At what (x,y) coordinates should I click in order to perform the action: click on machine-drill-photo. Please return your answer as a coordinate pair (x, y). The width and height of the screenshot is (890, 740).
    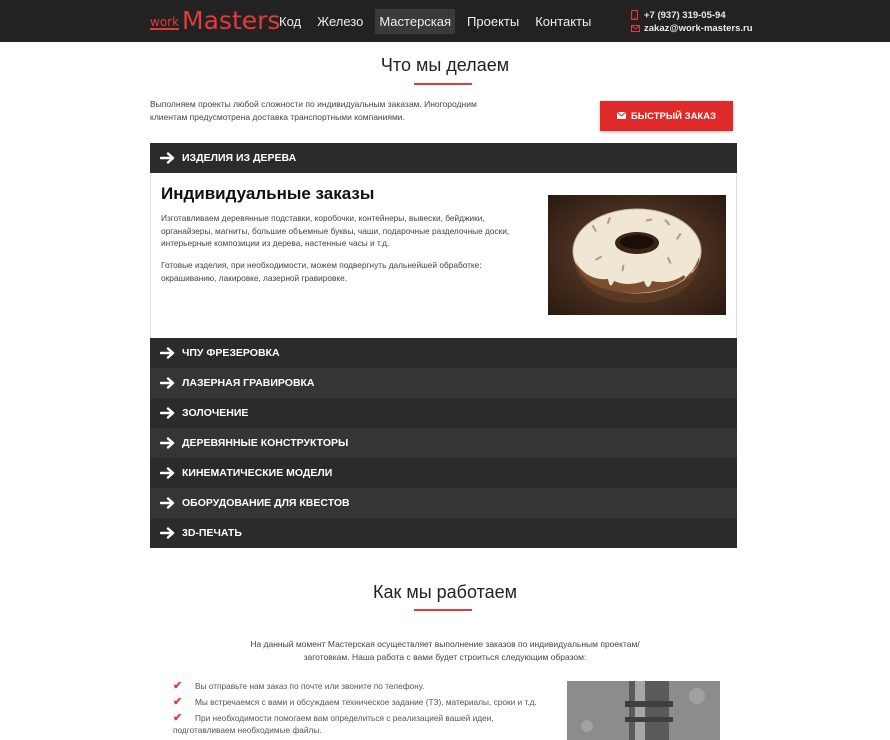
    Looking at the image, I should click on (643, 710).